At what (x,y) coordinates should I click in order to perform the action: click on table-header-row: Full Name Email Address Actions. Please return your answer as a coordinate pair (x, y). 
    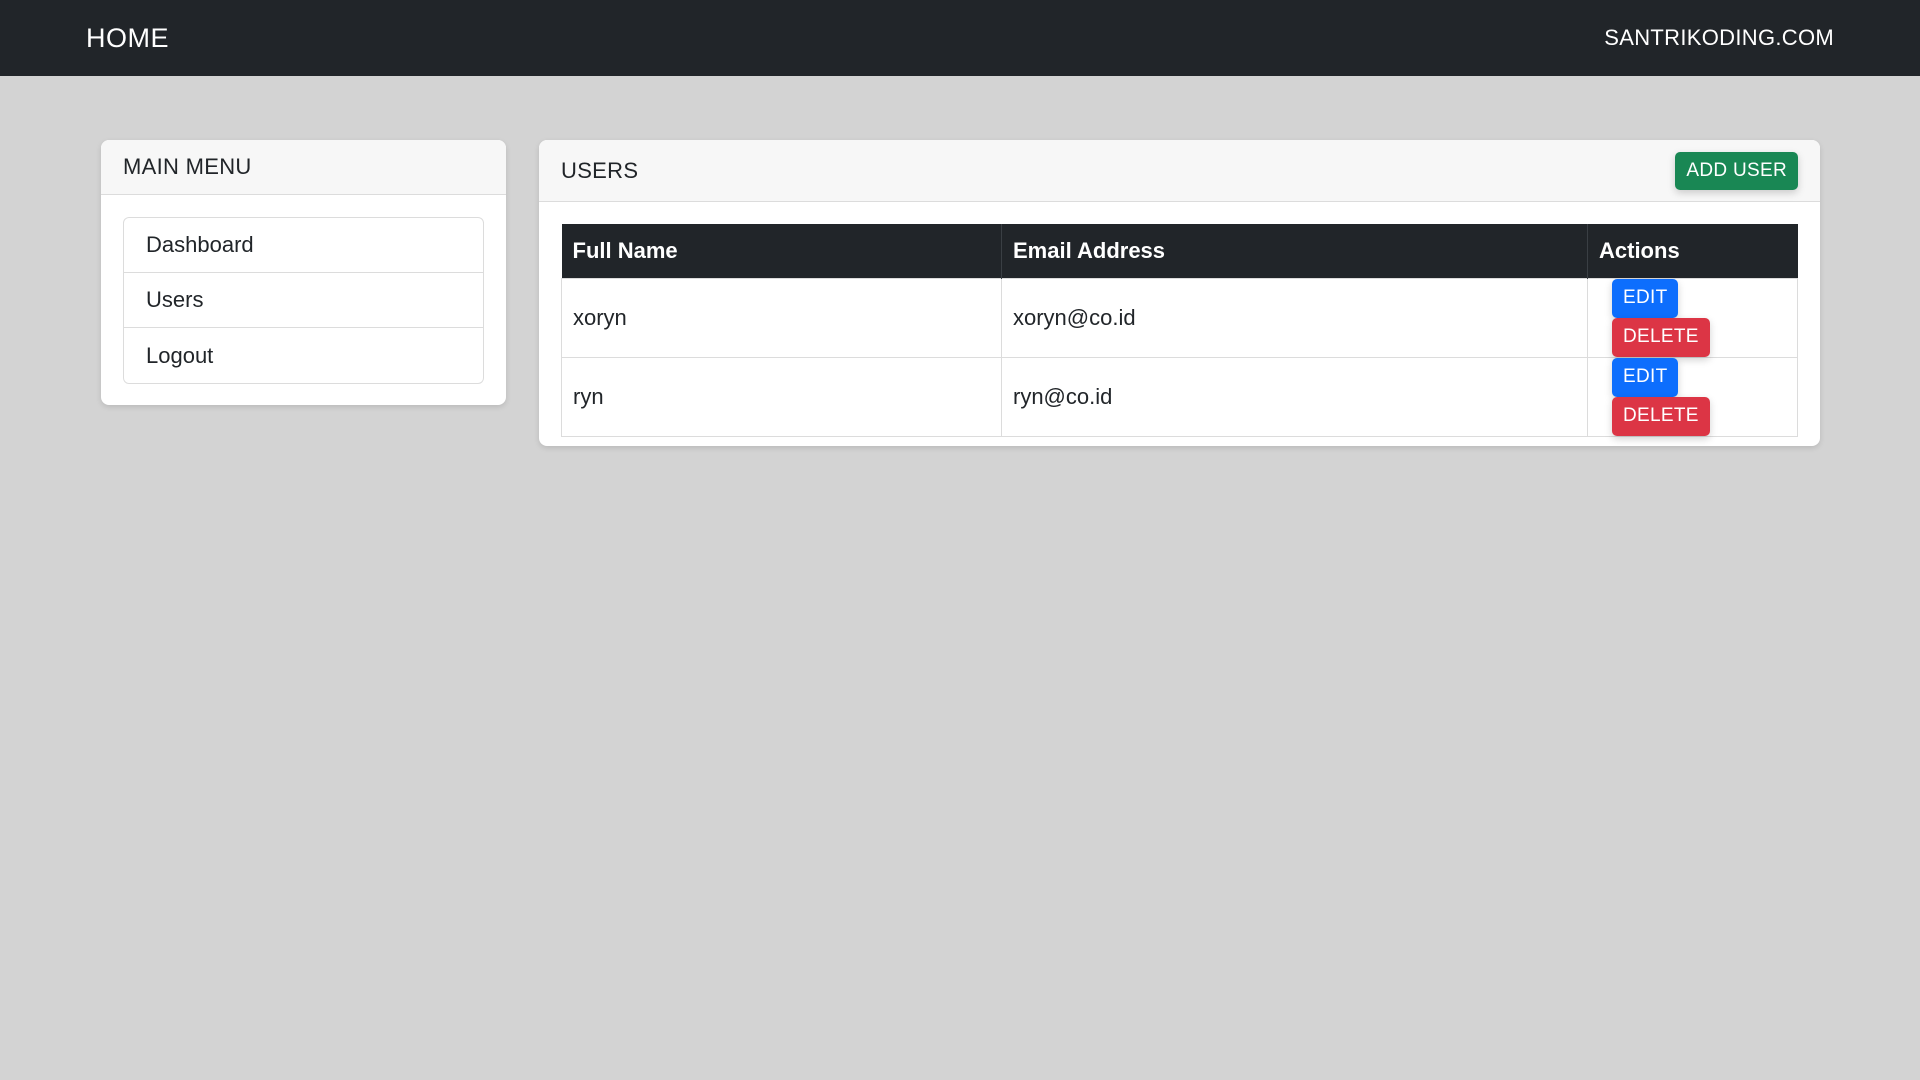
    Looking at the image, I should click on (1179, 251).